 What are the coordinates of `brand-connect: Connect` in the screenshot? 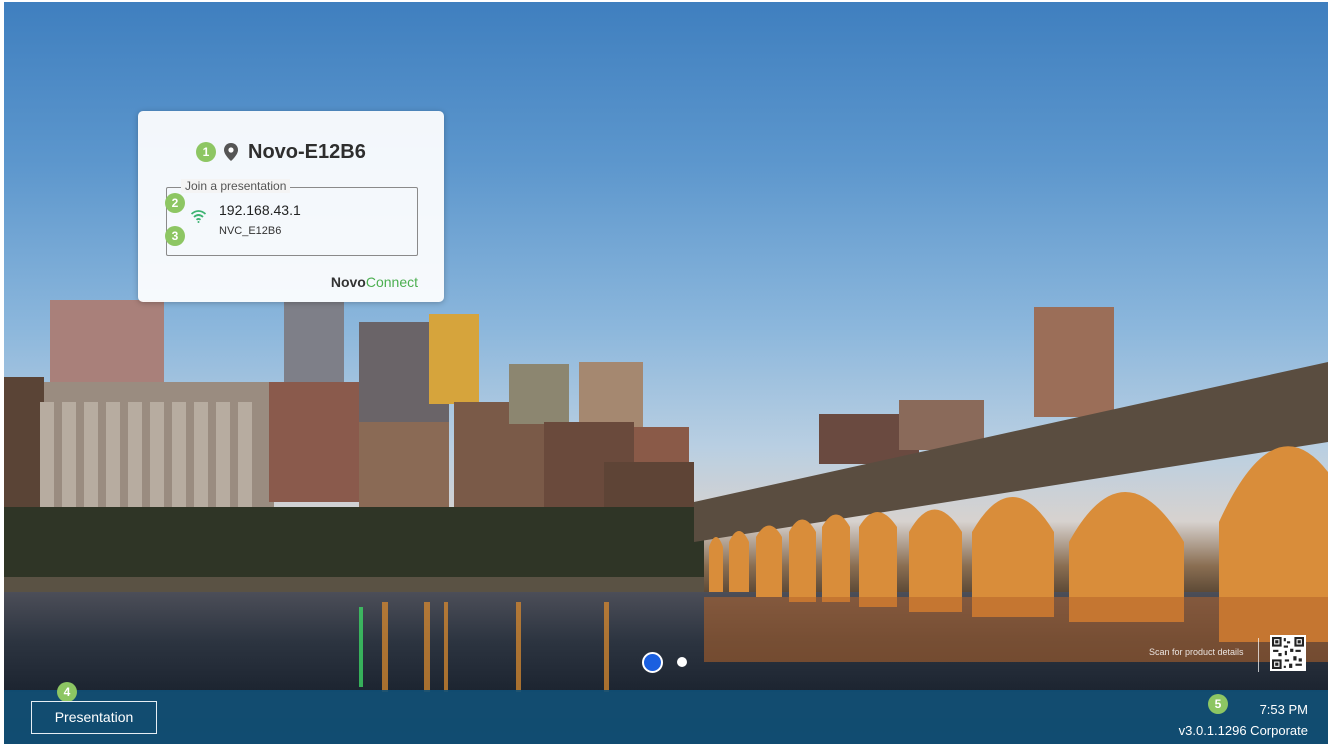 It's located at (391, 282).